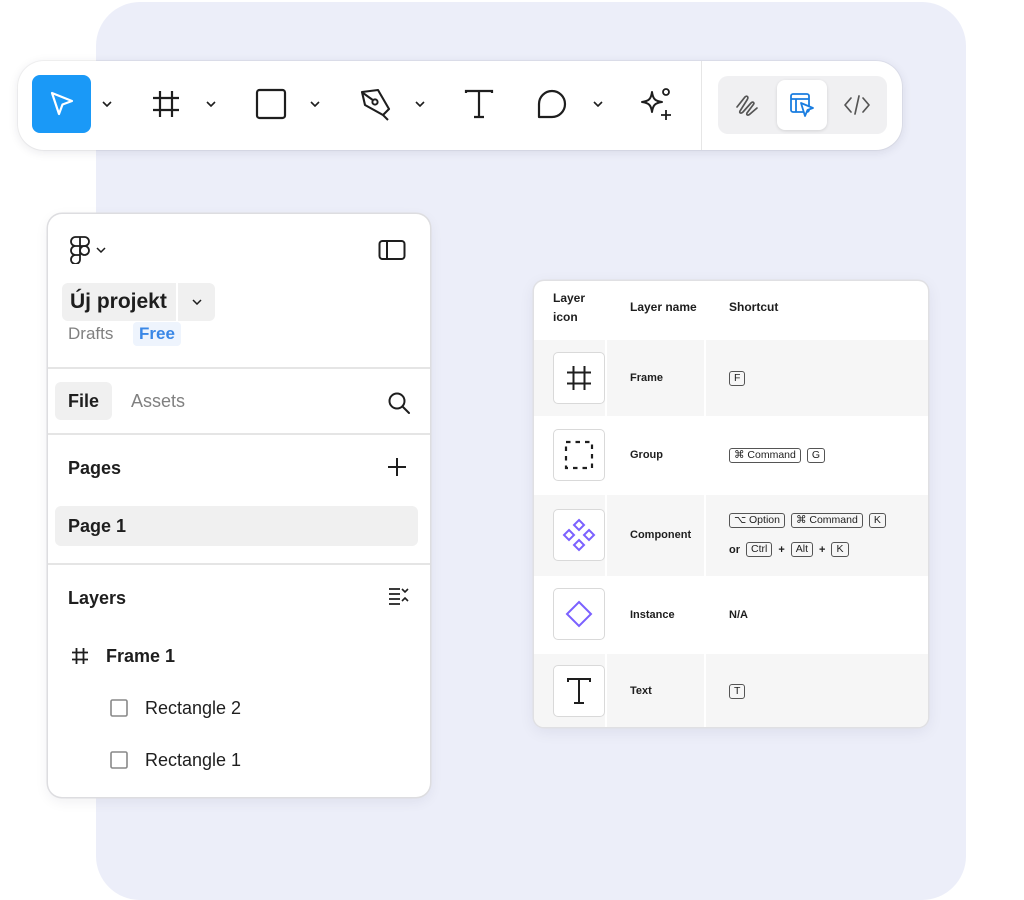  Describe the element at coordinates (646, 455) in the screenshot. I see `row-name: Group` at that location.